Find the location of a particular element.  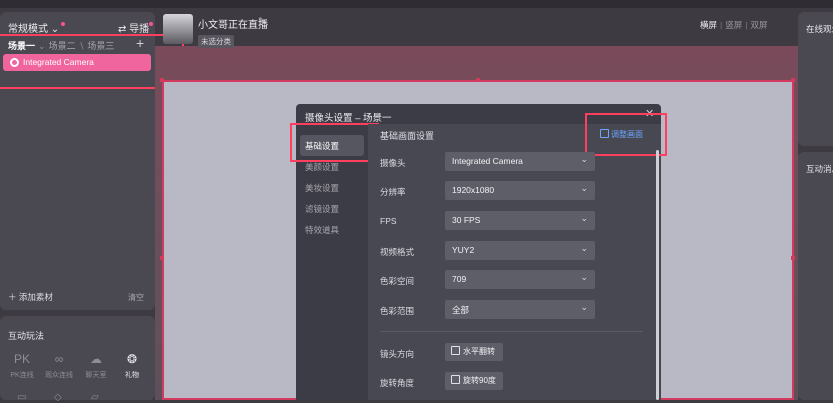

layout-switch: 横屏 | 竖屏 | 双屏 is located at coordinates (734, 25).